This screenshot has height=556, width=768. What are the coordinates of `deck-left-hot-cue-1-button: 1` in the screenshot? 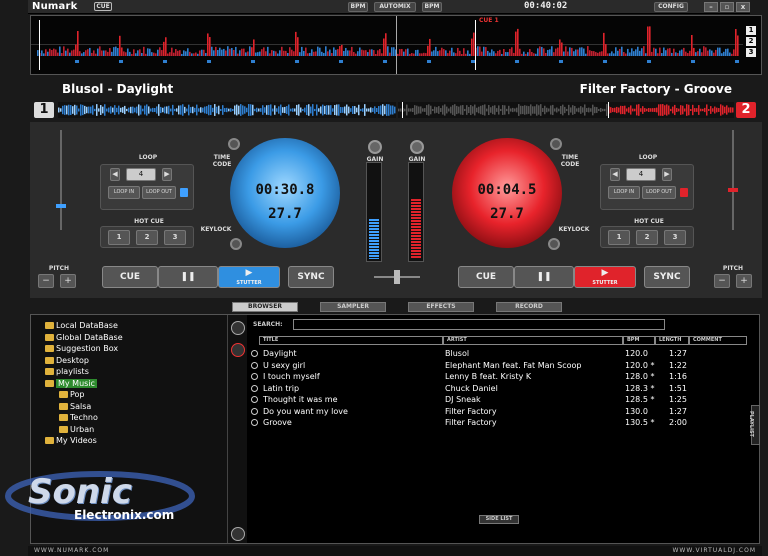 It's located at (119, 237).